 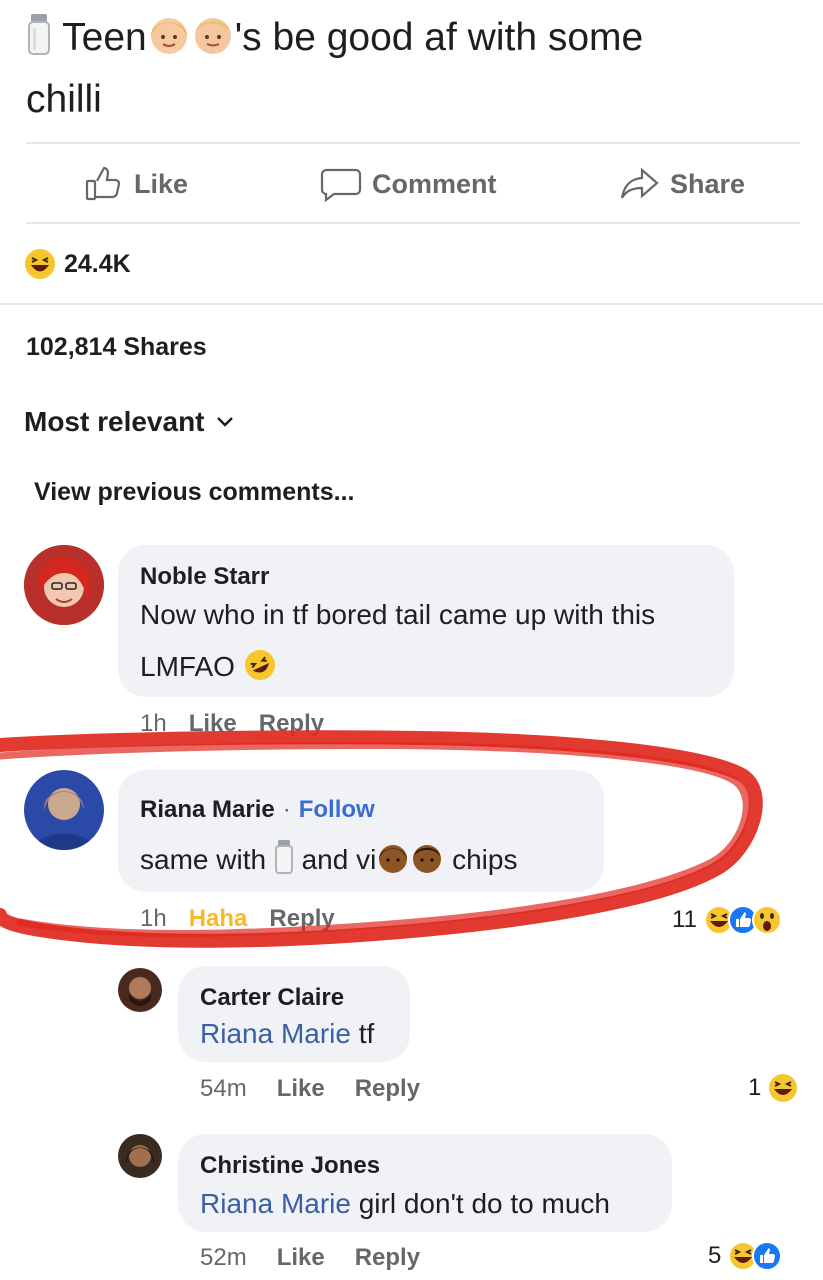 I want to click on comment-text: Riana Marie tf, so click(x=287, y=1034).